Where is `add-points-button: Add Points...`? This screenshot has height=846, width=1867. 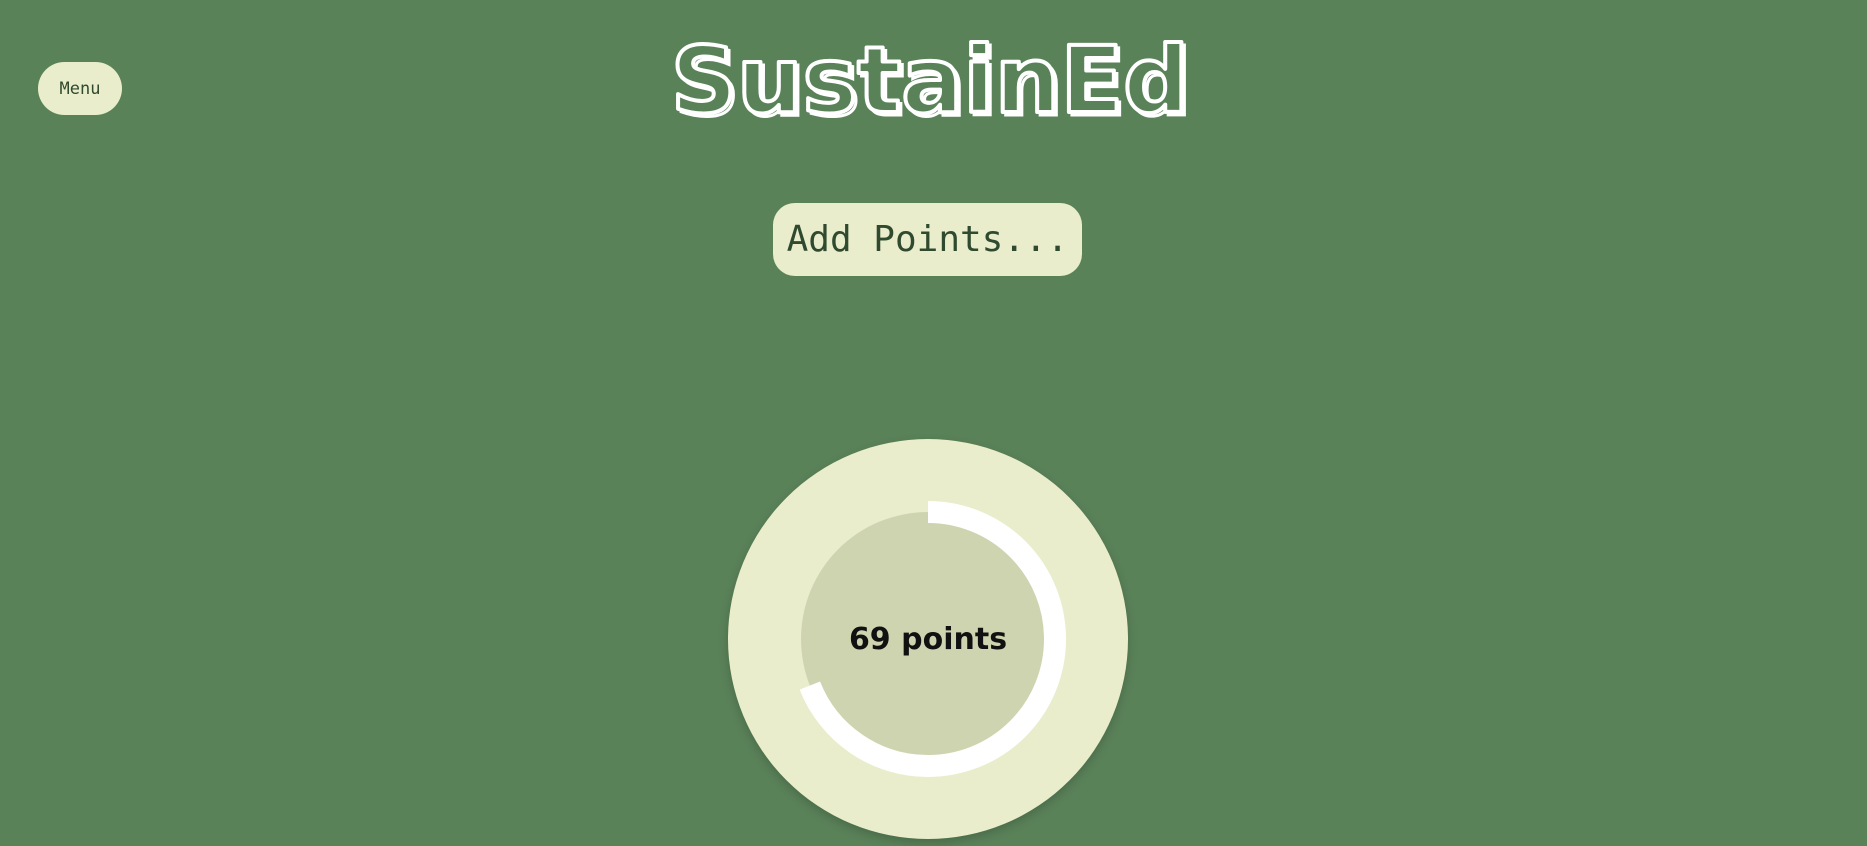 add-points-button: Add Points... is located at coordinates (927, 239).